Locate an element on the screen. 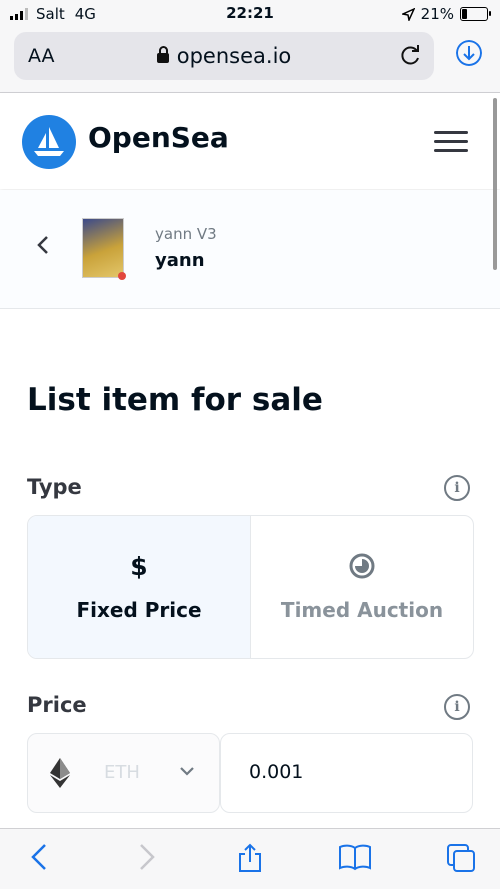  item-header: yann V3 yann is located at coordinates (250, 249).